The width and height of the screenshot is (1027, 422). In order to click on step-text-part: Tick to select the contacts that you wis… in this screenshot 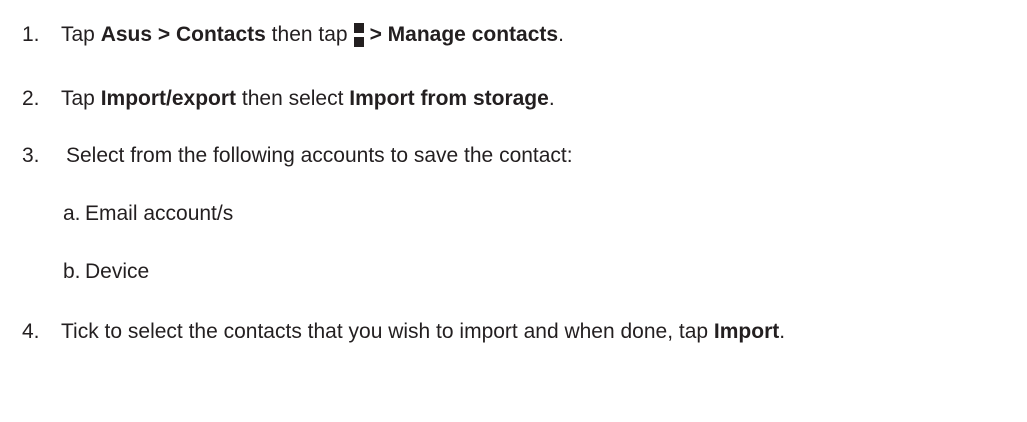, I will do `click(387, 331)`.